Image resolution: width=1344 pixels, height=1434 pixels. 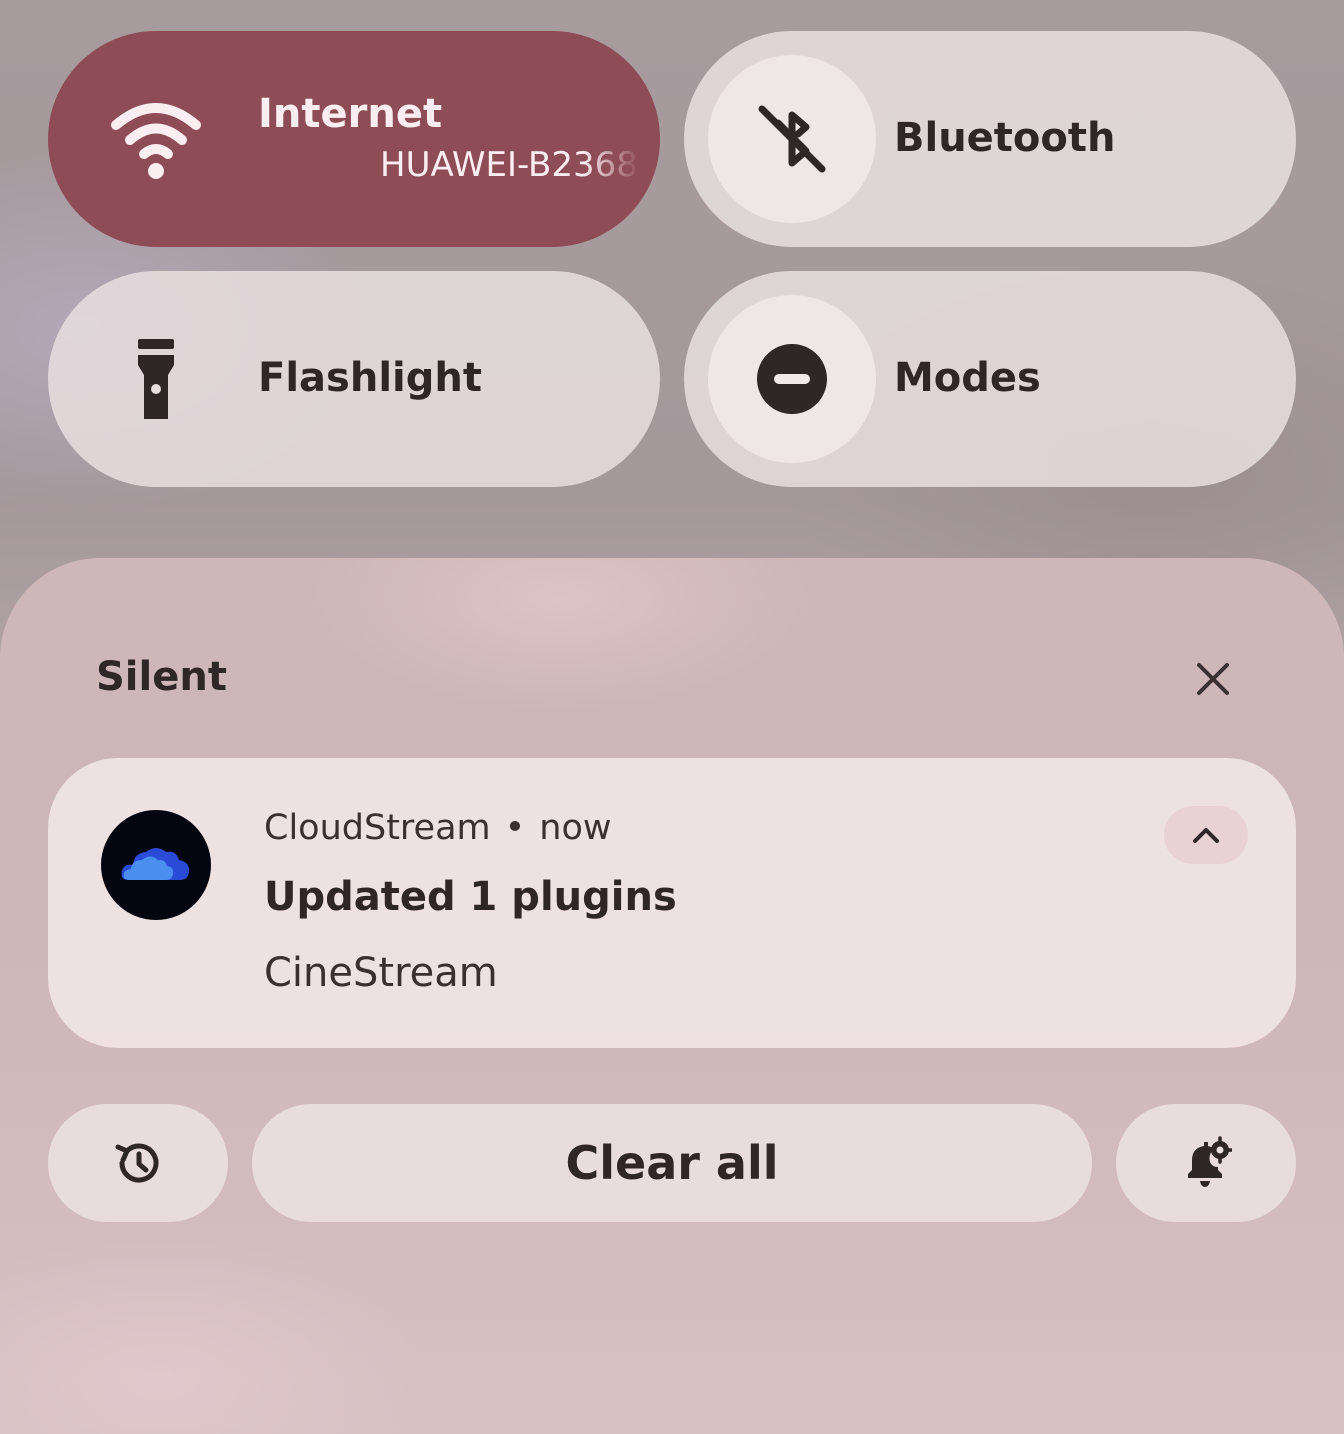 I want to click on app-name: CloudStream, so click(x=377, y=828).